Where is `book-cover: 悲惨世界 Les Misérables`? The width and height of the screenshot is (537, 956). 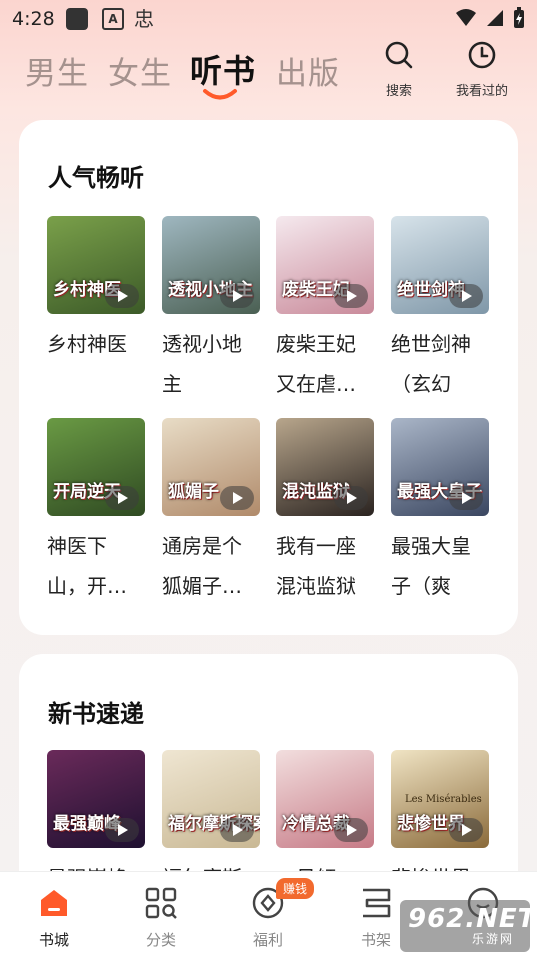
book-cover: 悲惨世界 Les Misérables is located at coordinates (440, 799).